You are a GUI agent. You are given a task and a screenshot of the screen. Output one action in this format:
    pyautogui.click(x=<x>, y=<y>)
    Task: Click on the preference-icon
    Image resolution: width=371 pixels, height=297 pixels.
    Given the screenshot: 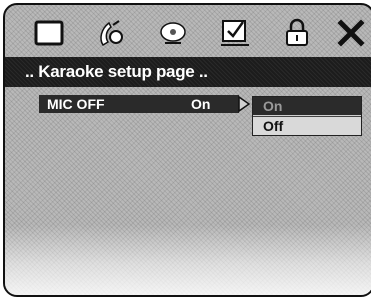 What is the action you would take?
    pyautogui.click(x=235, y=33)
    